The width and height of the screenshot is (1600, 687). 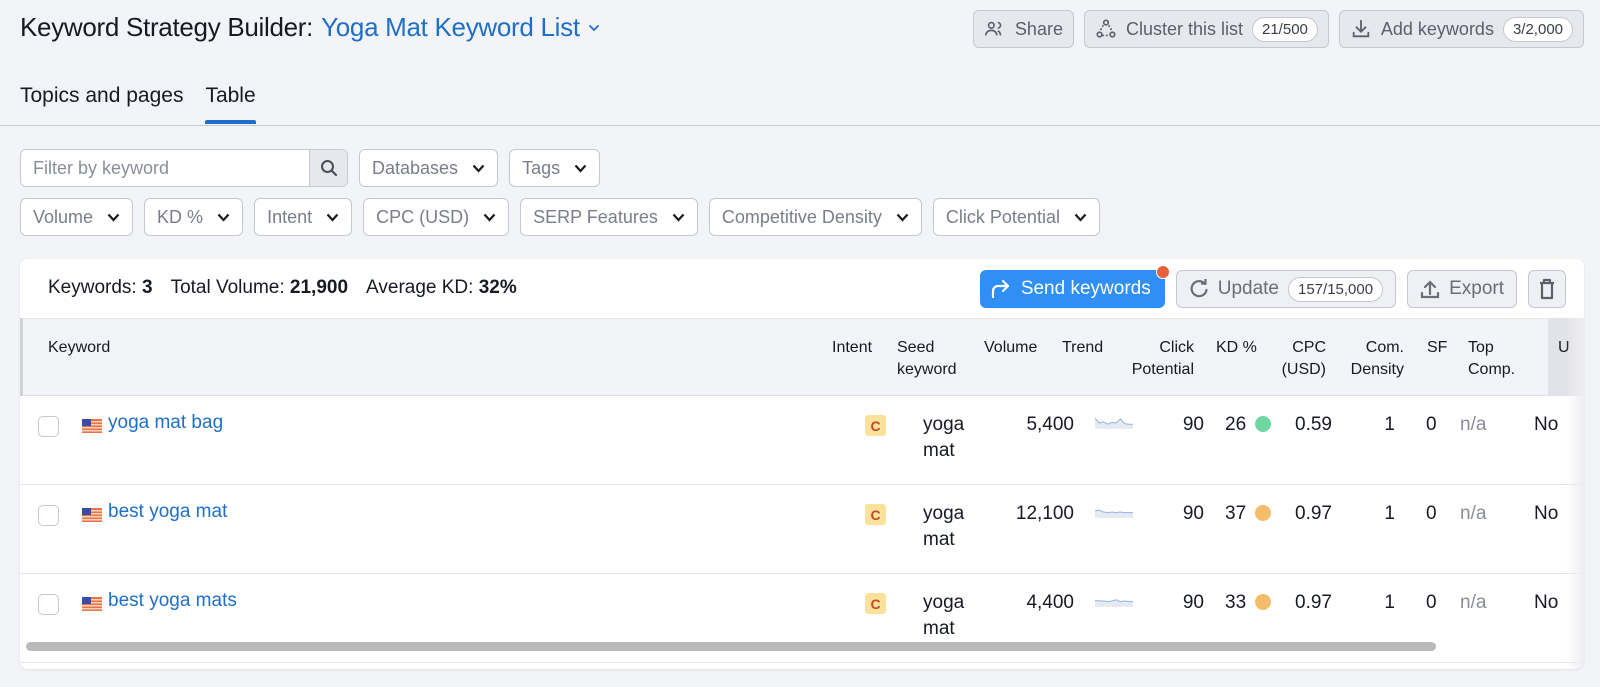 I want to click on share-label: Share, so click(x=1038, y=28).